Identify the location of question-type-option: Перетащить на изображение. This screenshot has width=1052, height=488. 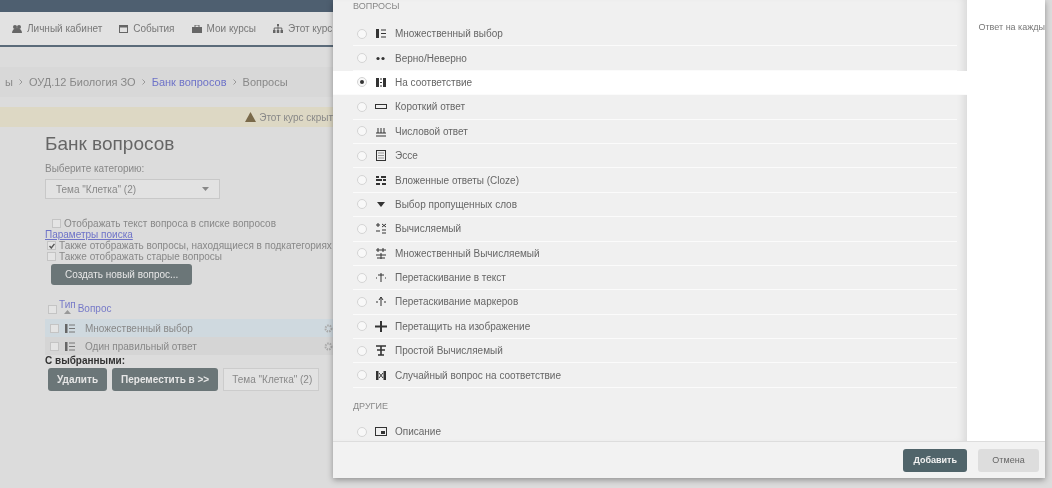
(655, 327).